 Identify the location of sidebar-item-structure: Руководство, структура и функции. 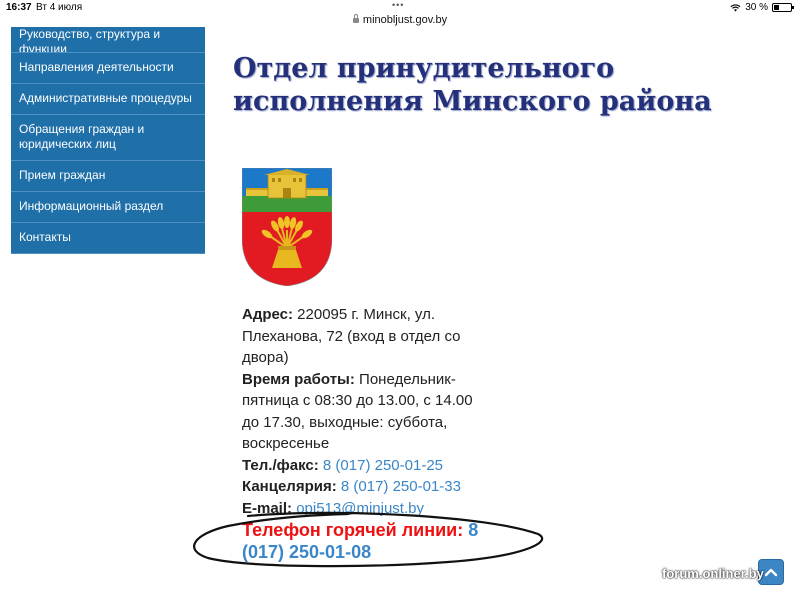
(108, 40).